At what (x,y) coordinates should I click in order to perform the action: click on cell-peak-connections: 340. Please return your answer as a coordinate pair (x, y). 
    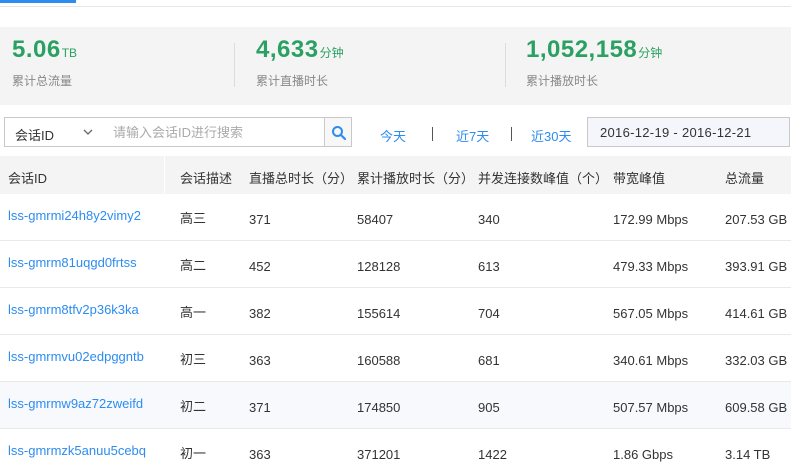
    Looking at the image, I should click on (489, 219).